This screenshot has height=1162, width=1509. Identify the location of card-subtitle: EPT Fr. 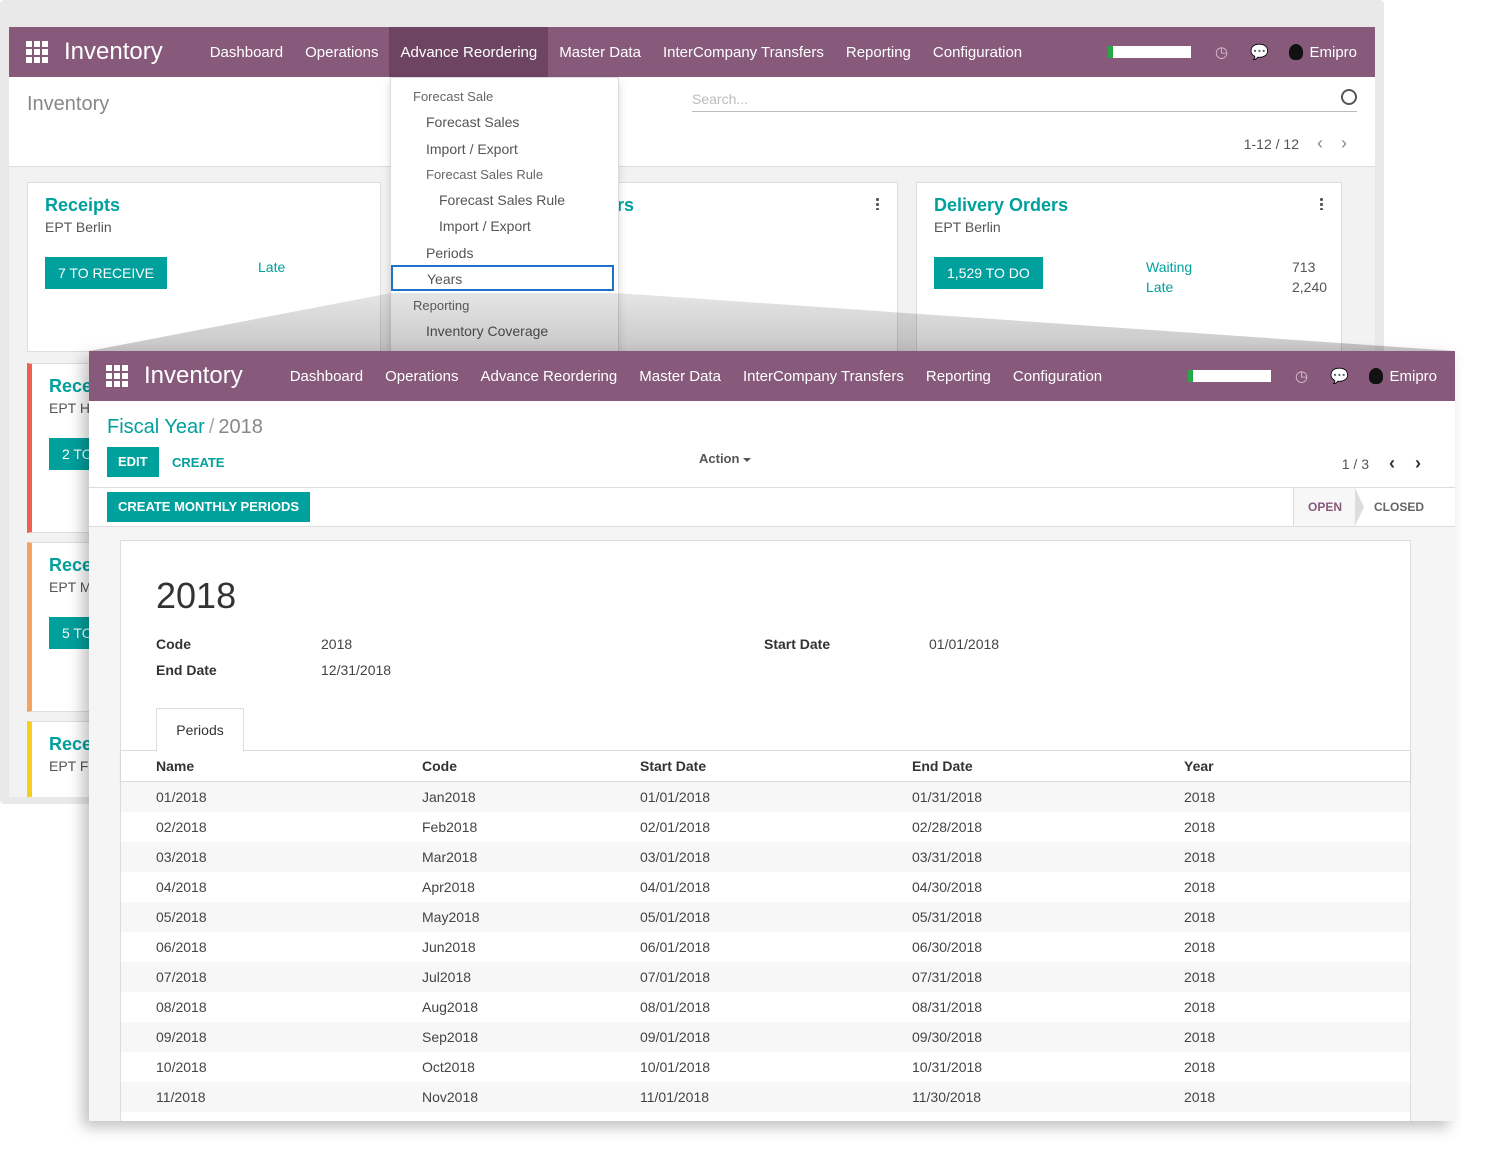
(71, 766).